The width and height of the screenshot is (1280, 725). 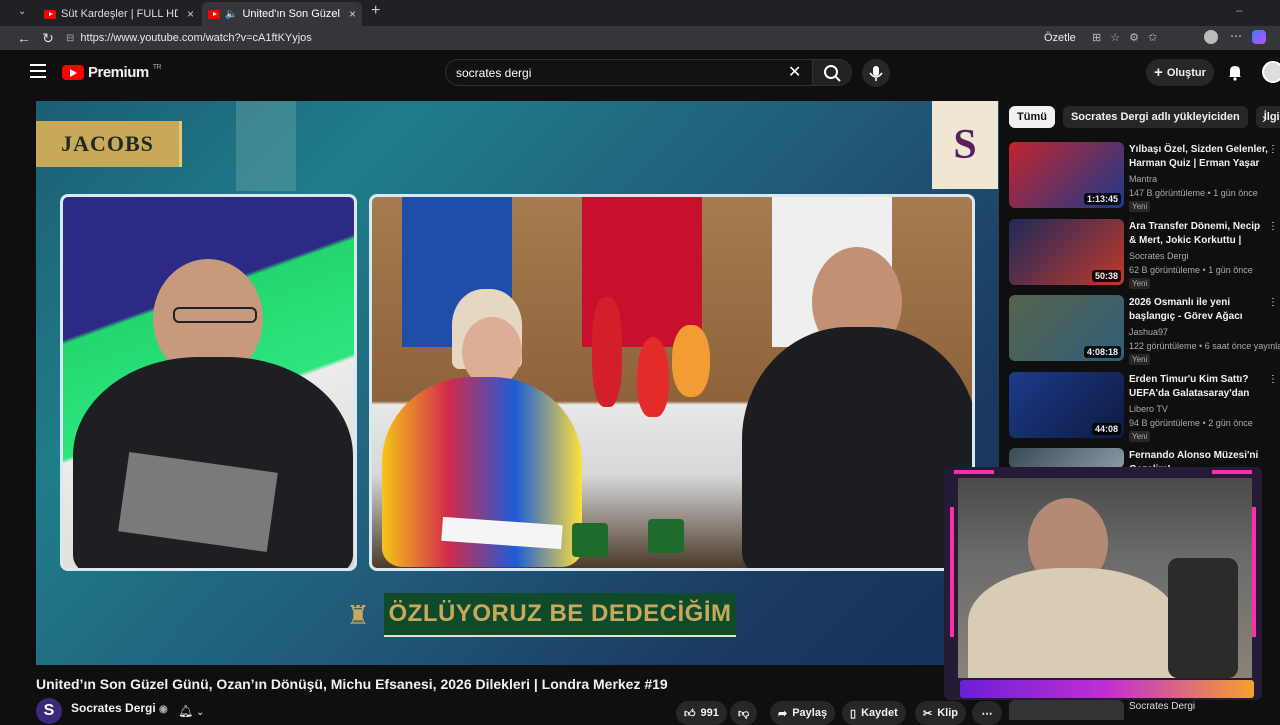 What do you see at coordinates (1155, 117) in the screenshot?
I see `chip-from-uploader: Socrates Dergi adlı yükleyiciden` at bounding box center [1155, 117].